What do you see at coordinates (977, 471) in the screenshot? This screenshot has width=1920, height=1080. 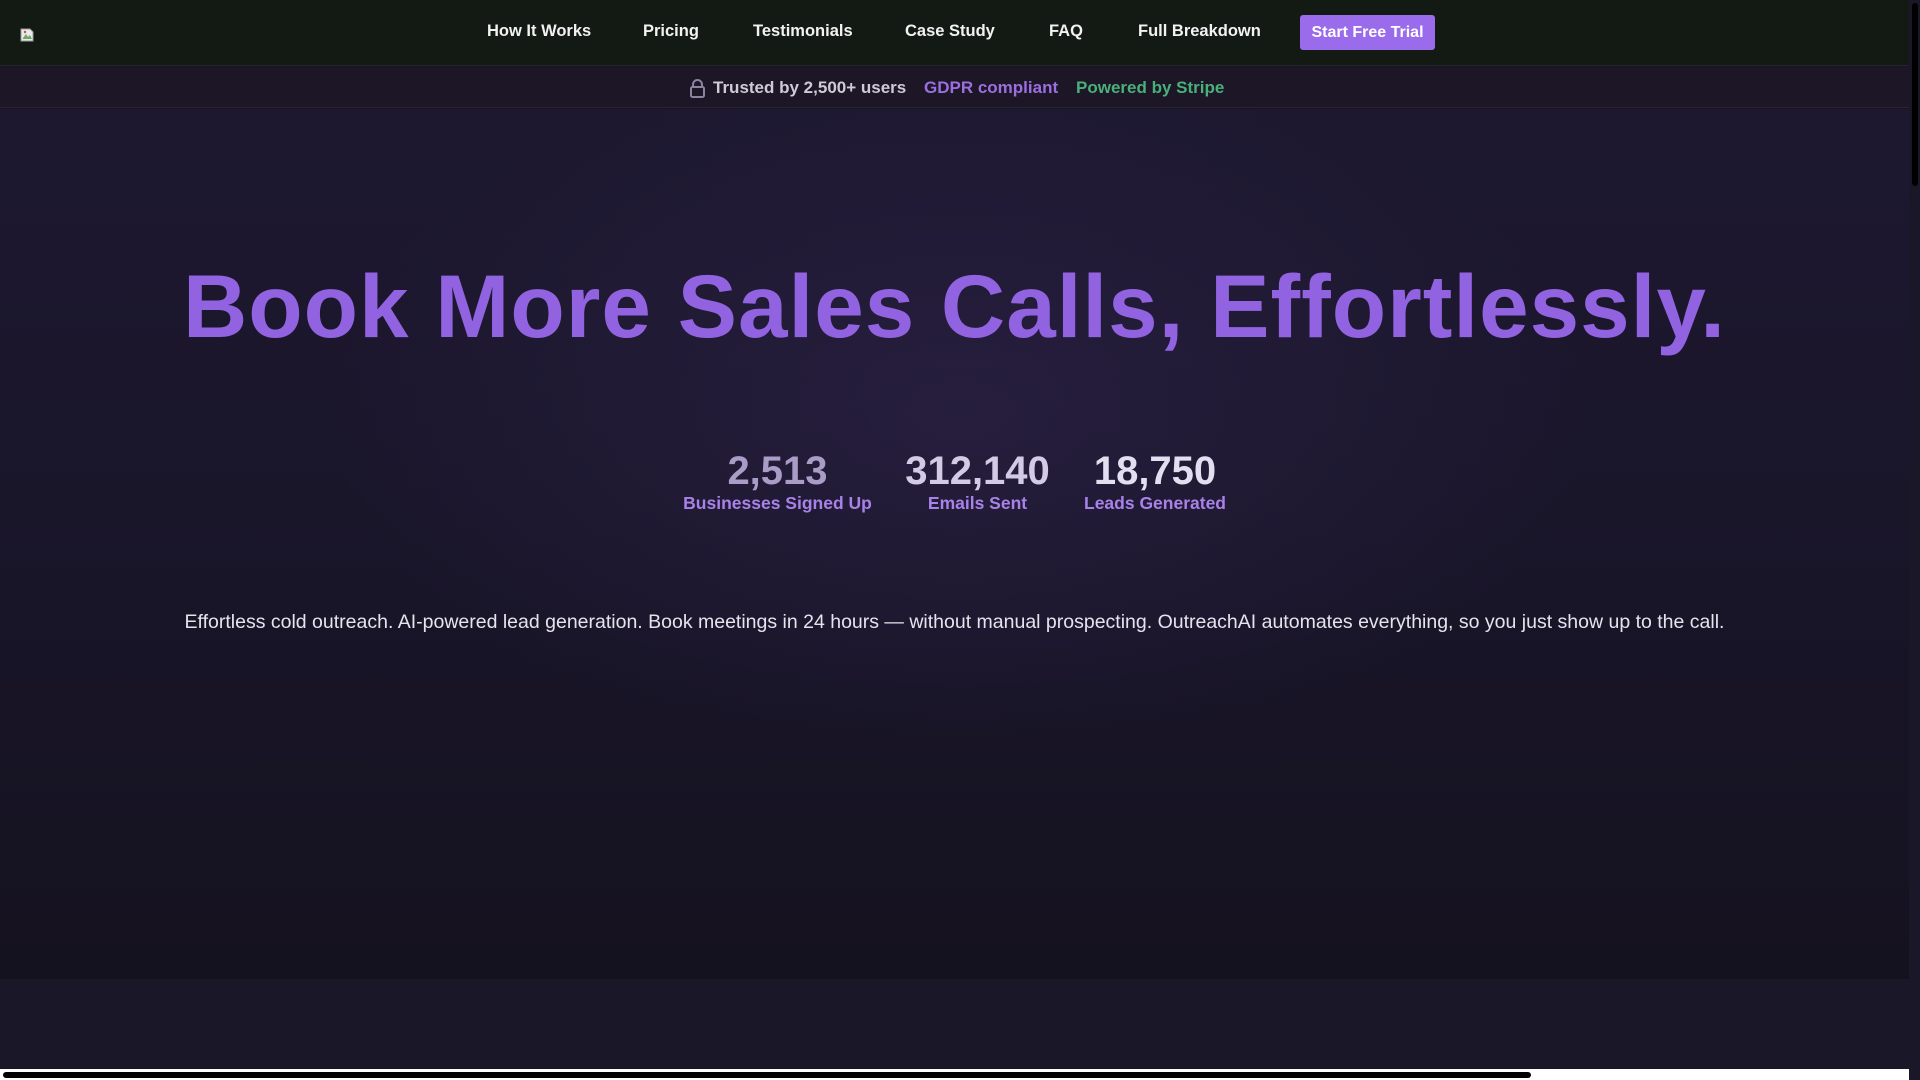 I see `stat-value: 312,140` at bounding box center [977, 471].